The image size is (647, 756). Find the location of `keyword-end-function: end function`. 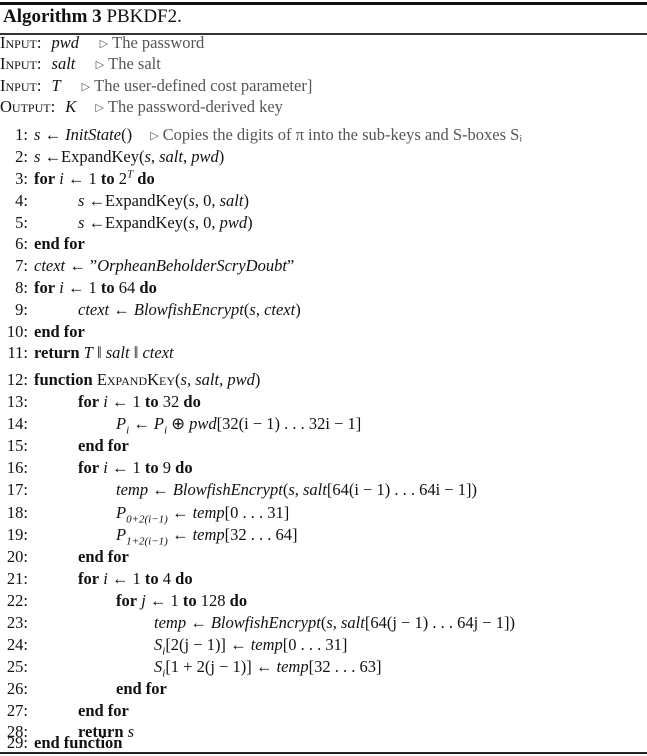

keyword-end-function: end function is located at coordinates (78, 742).